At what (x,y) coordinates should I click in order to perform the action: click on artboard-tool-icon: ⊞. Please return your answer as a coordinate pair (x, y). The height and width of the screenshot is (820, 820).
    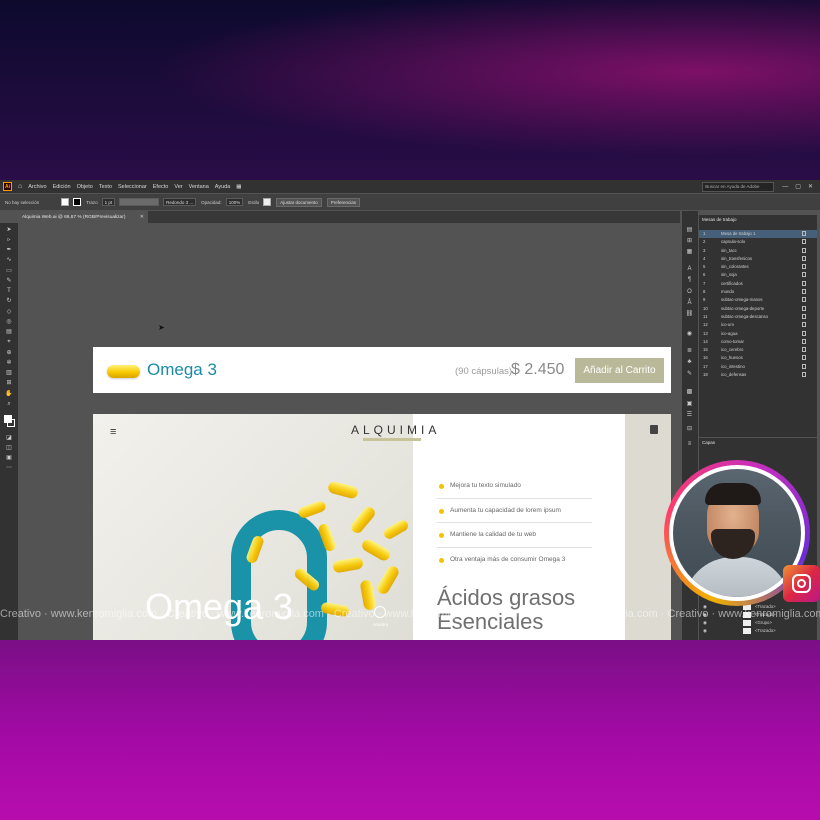
    Looking at the image, I should click on (9, 383).